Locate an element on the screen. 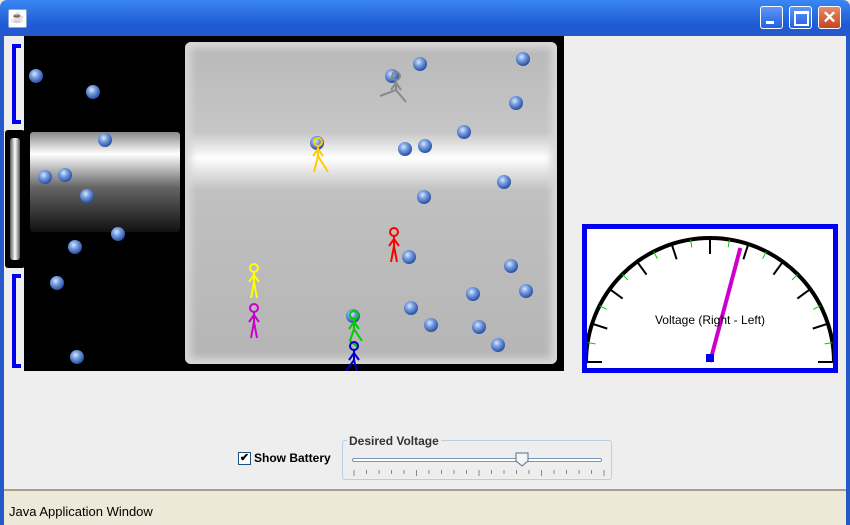 The height and width of the screenshot is (525, 850). close-button: ✕ is located at coordinates (829, 17).